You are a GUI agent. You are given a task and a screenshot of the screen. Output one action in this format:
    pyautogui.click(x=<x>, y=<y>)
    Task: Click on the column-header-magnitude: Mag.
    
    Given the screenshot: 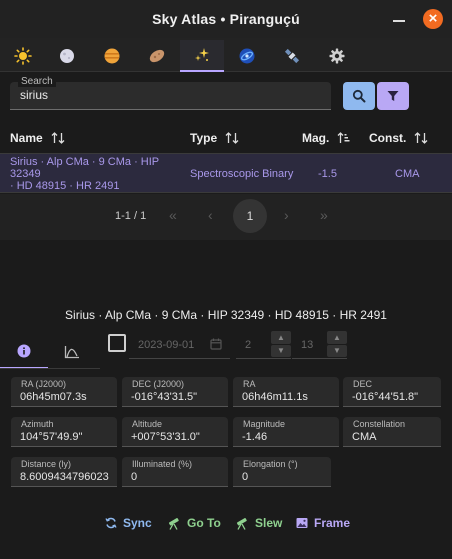 What is the action you would take?
    pyautogui.click(x=326, y=138)
    